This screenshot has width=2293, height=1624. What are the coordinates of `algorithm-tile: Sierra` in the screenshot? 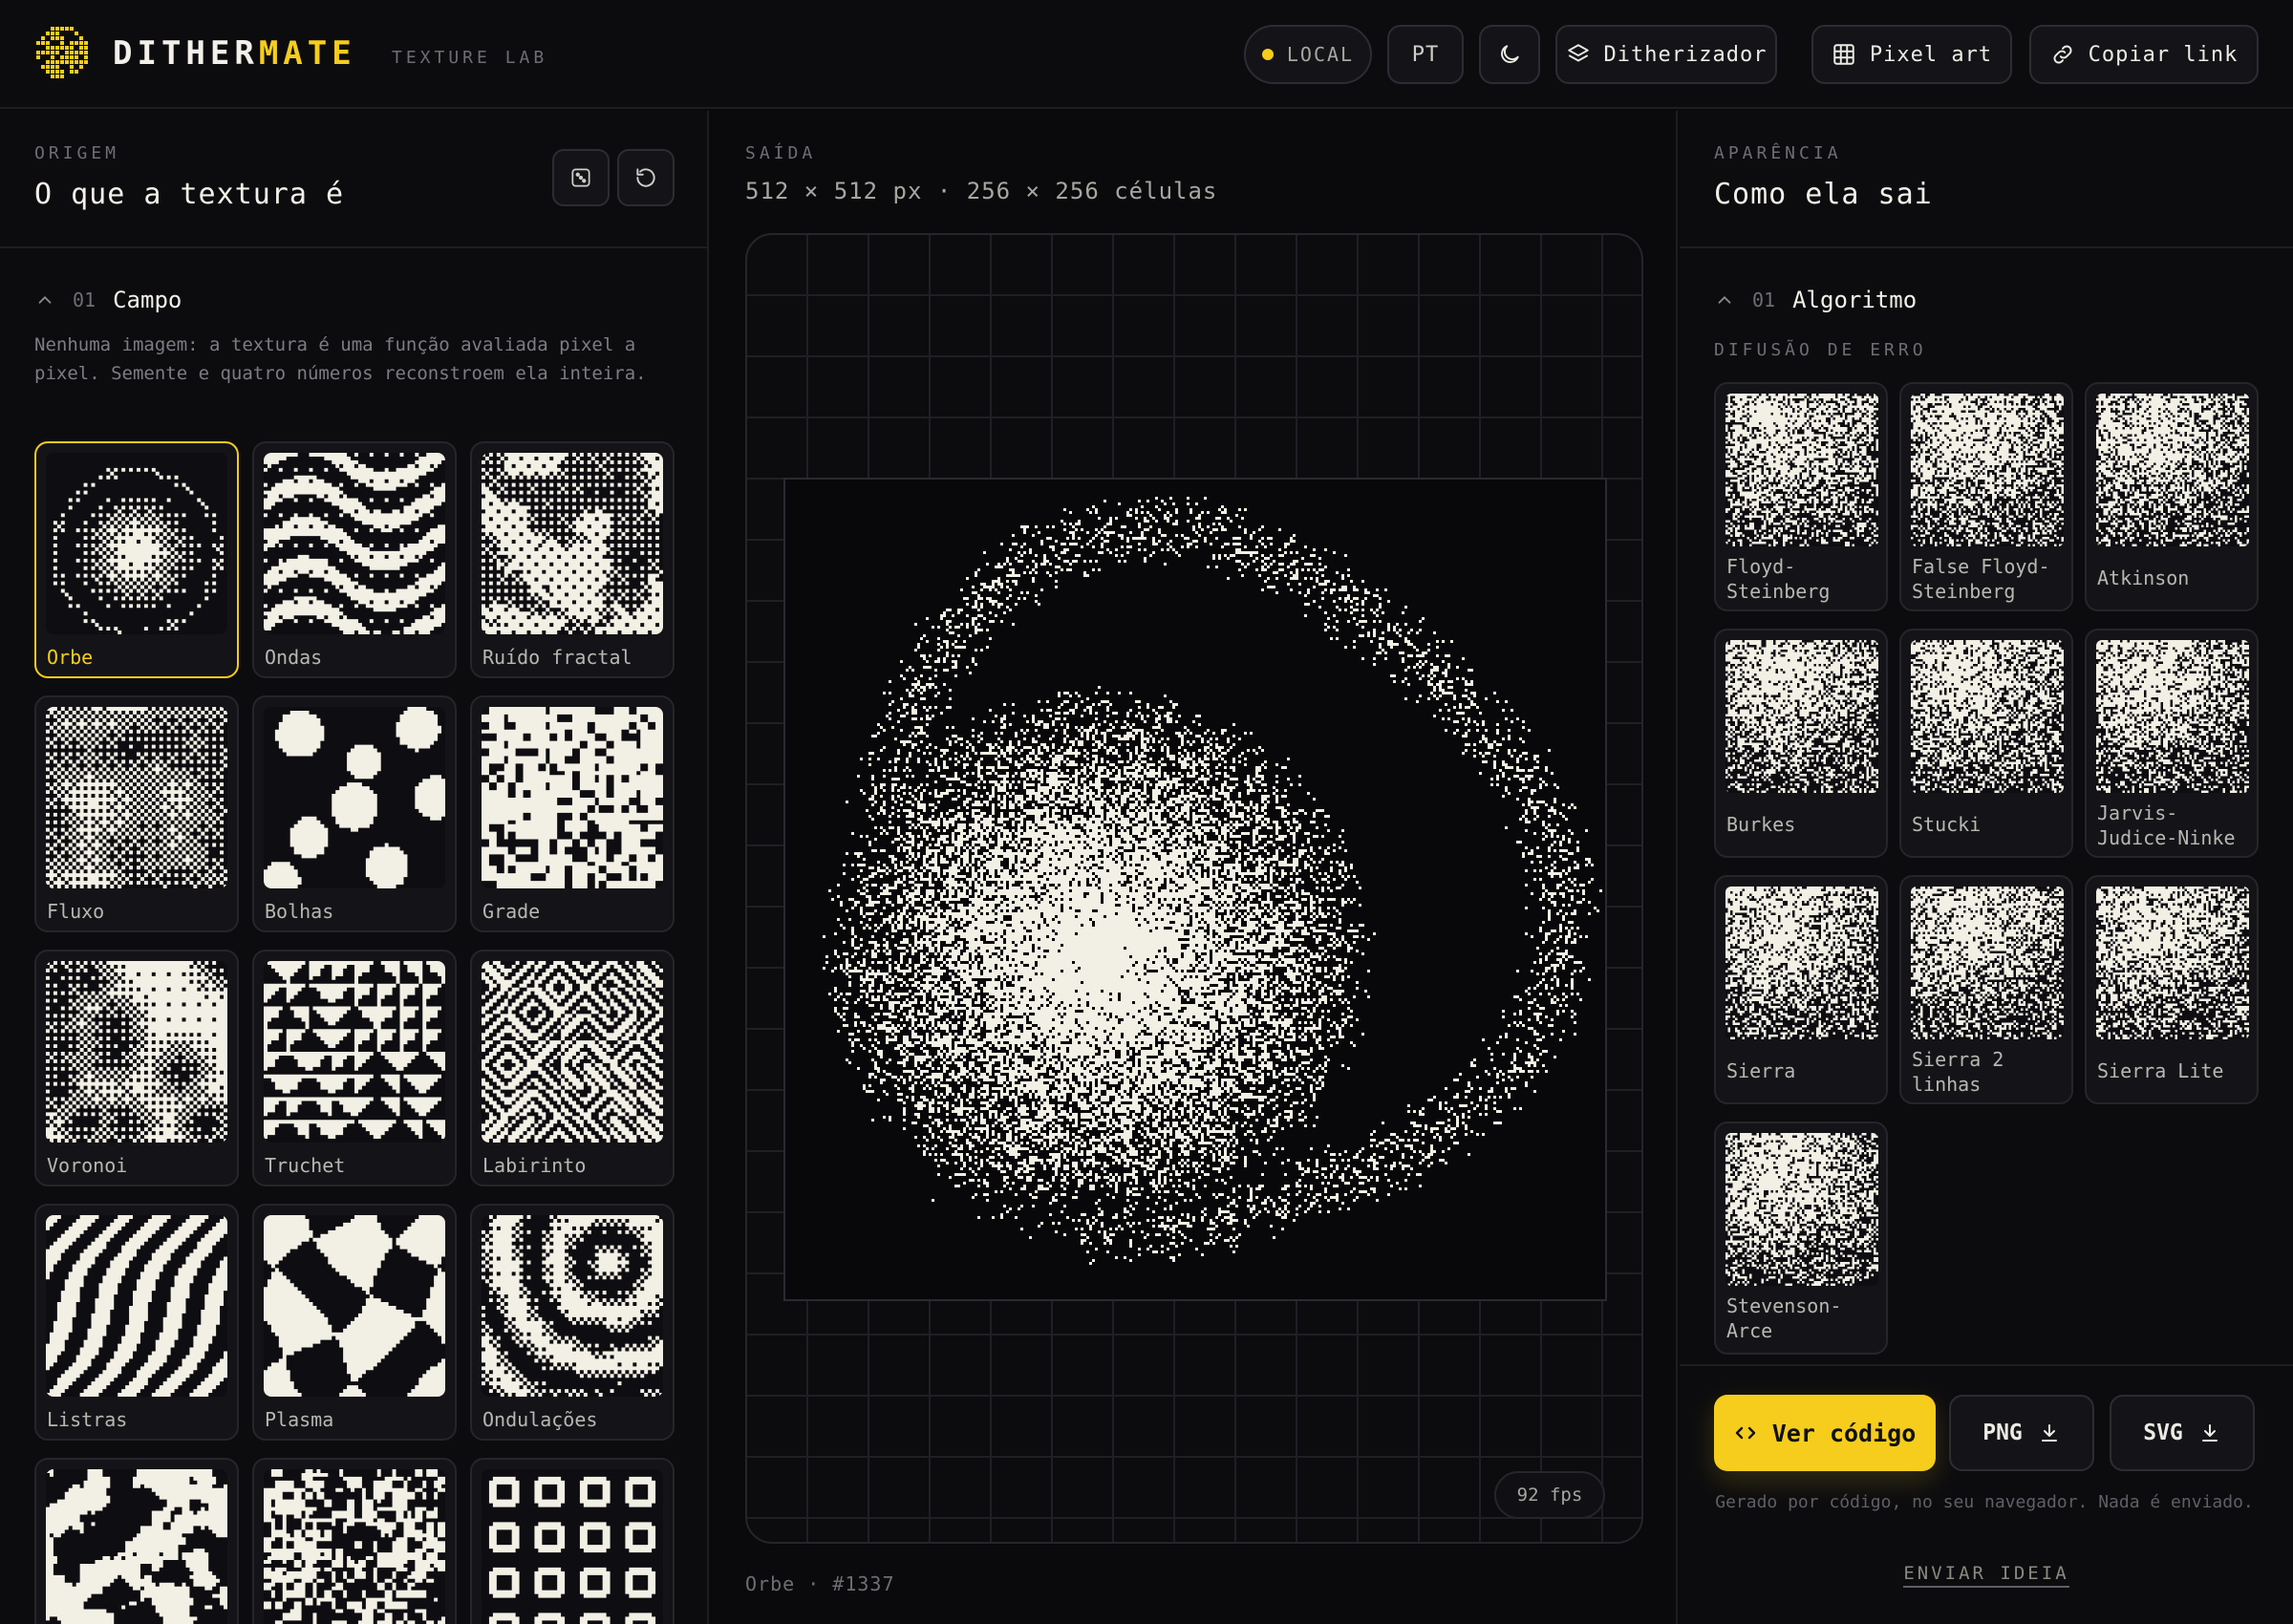 It's located at (1801, 990).